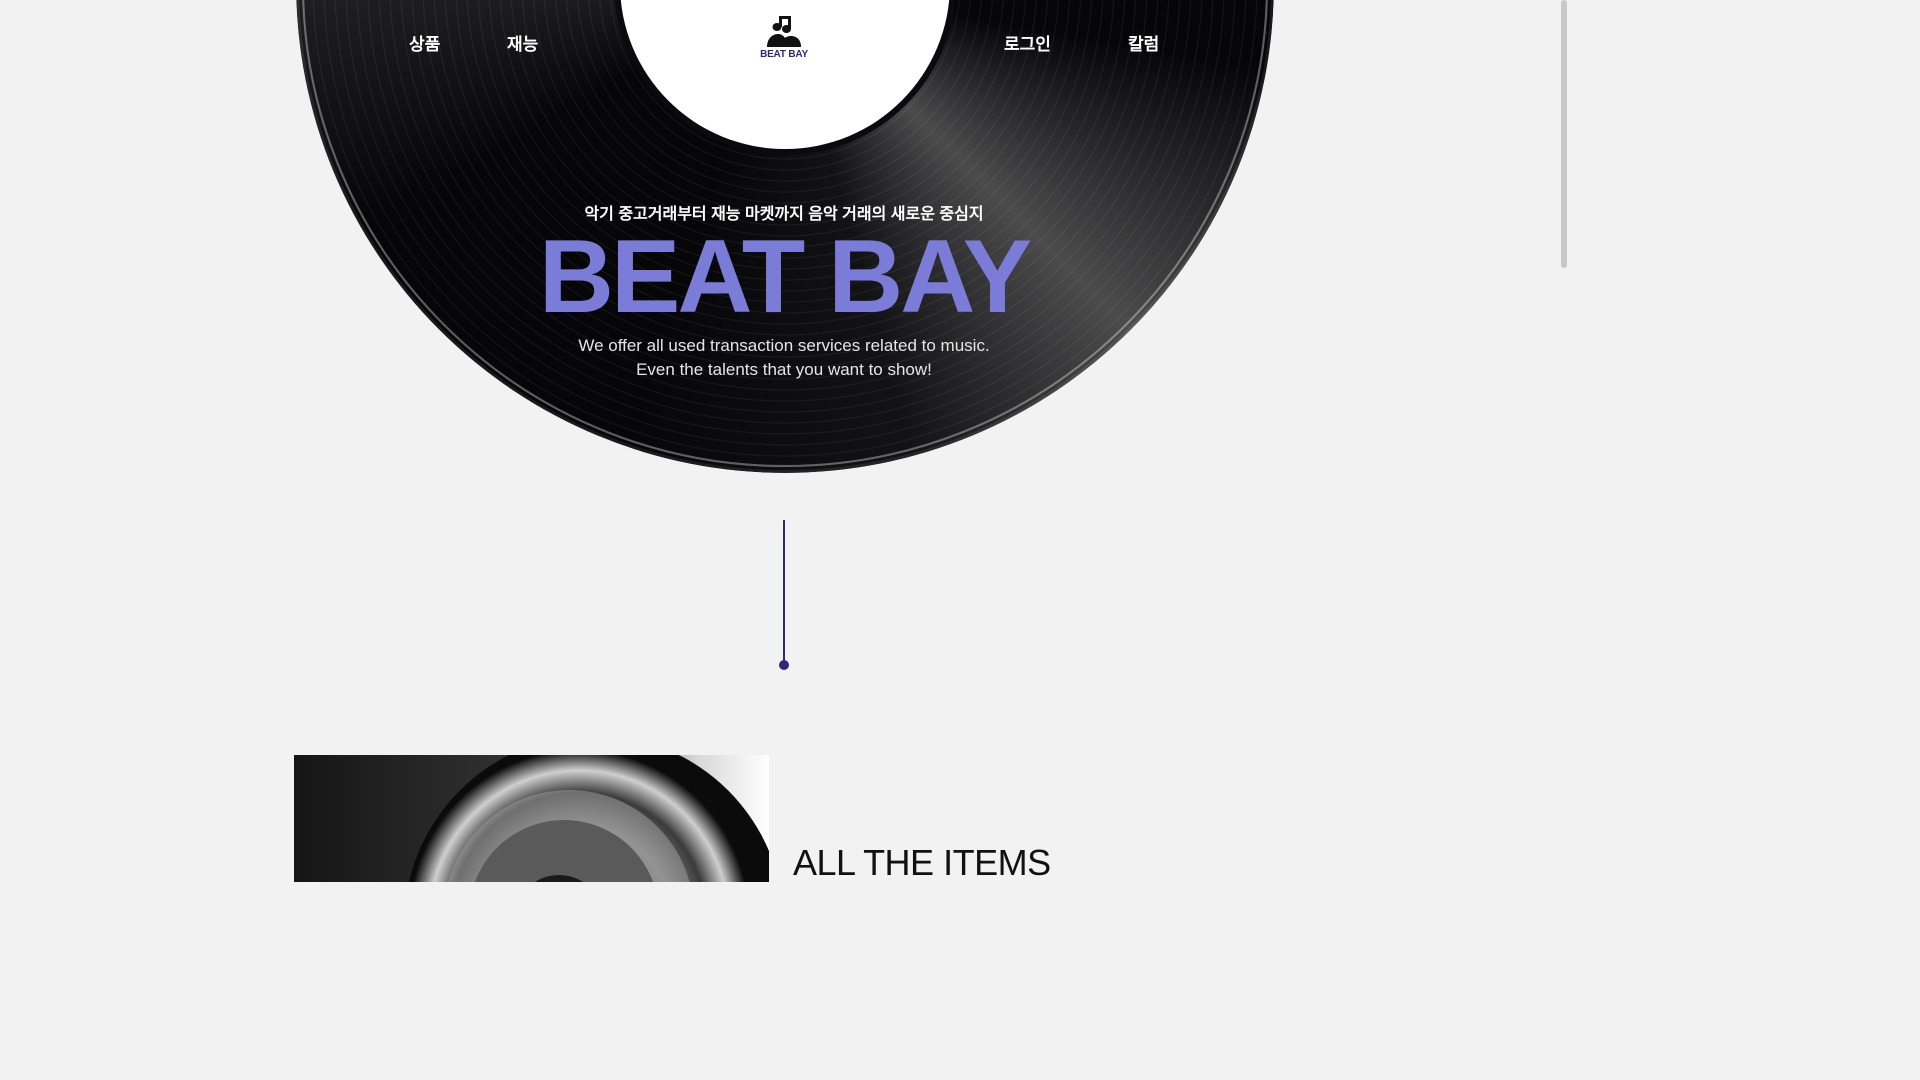 The image size is (1920, 1080). Describe the element at coordinates (784, 31) in the screenshot. I see `music-note-people-icon` at that location.